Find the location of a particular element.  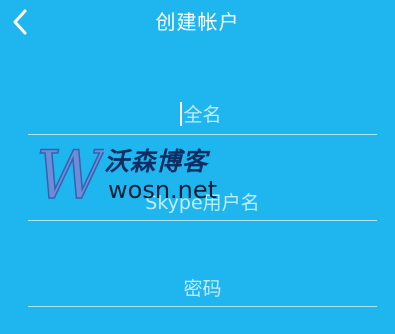

skypename-input is located at coordinates (202, 203).